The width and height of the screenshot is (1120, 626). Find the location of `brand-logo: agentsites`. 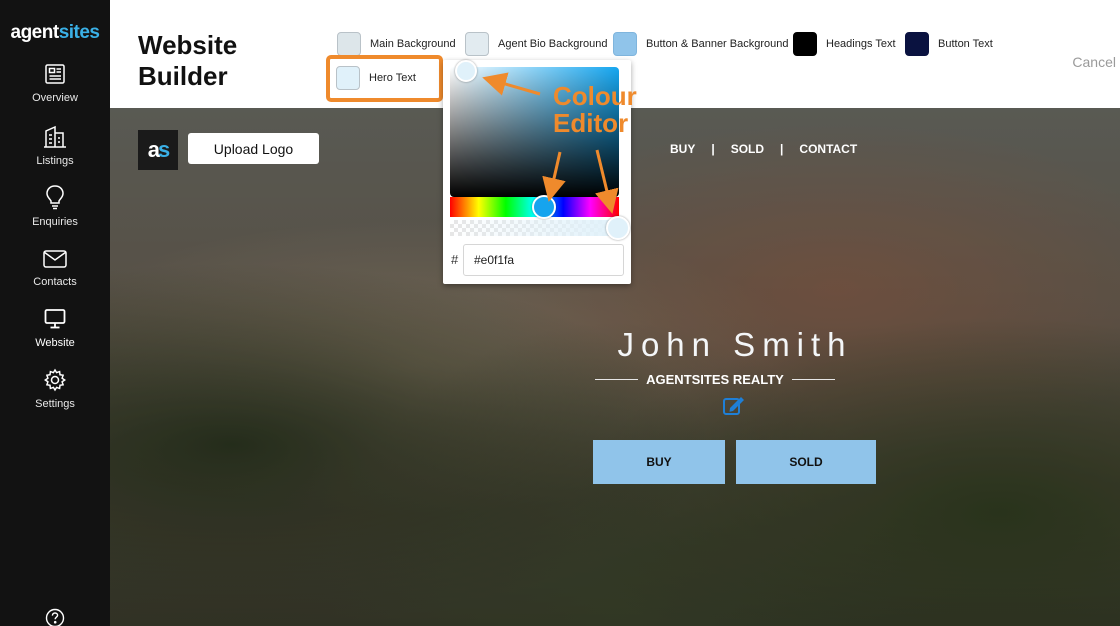

brand-logo: agentsites is located at coordinates (55, 33).